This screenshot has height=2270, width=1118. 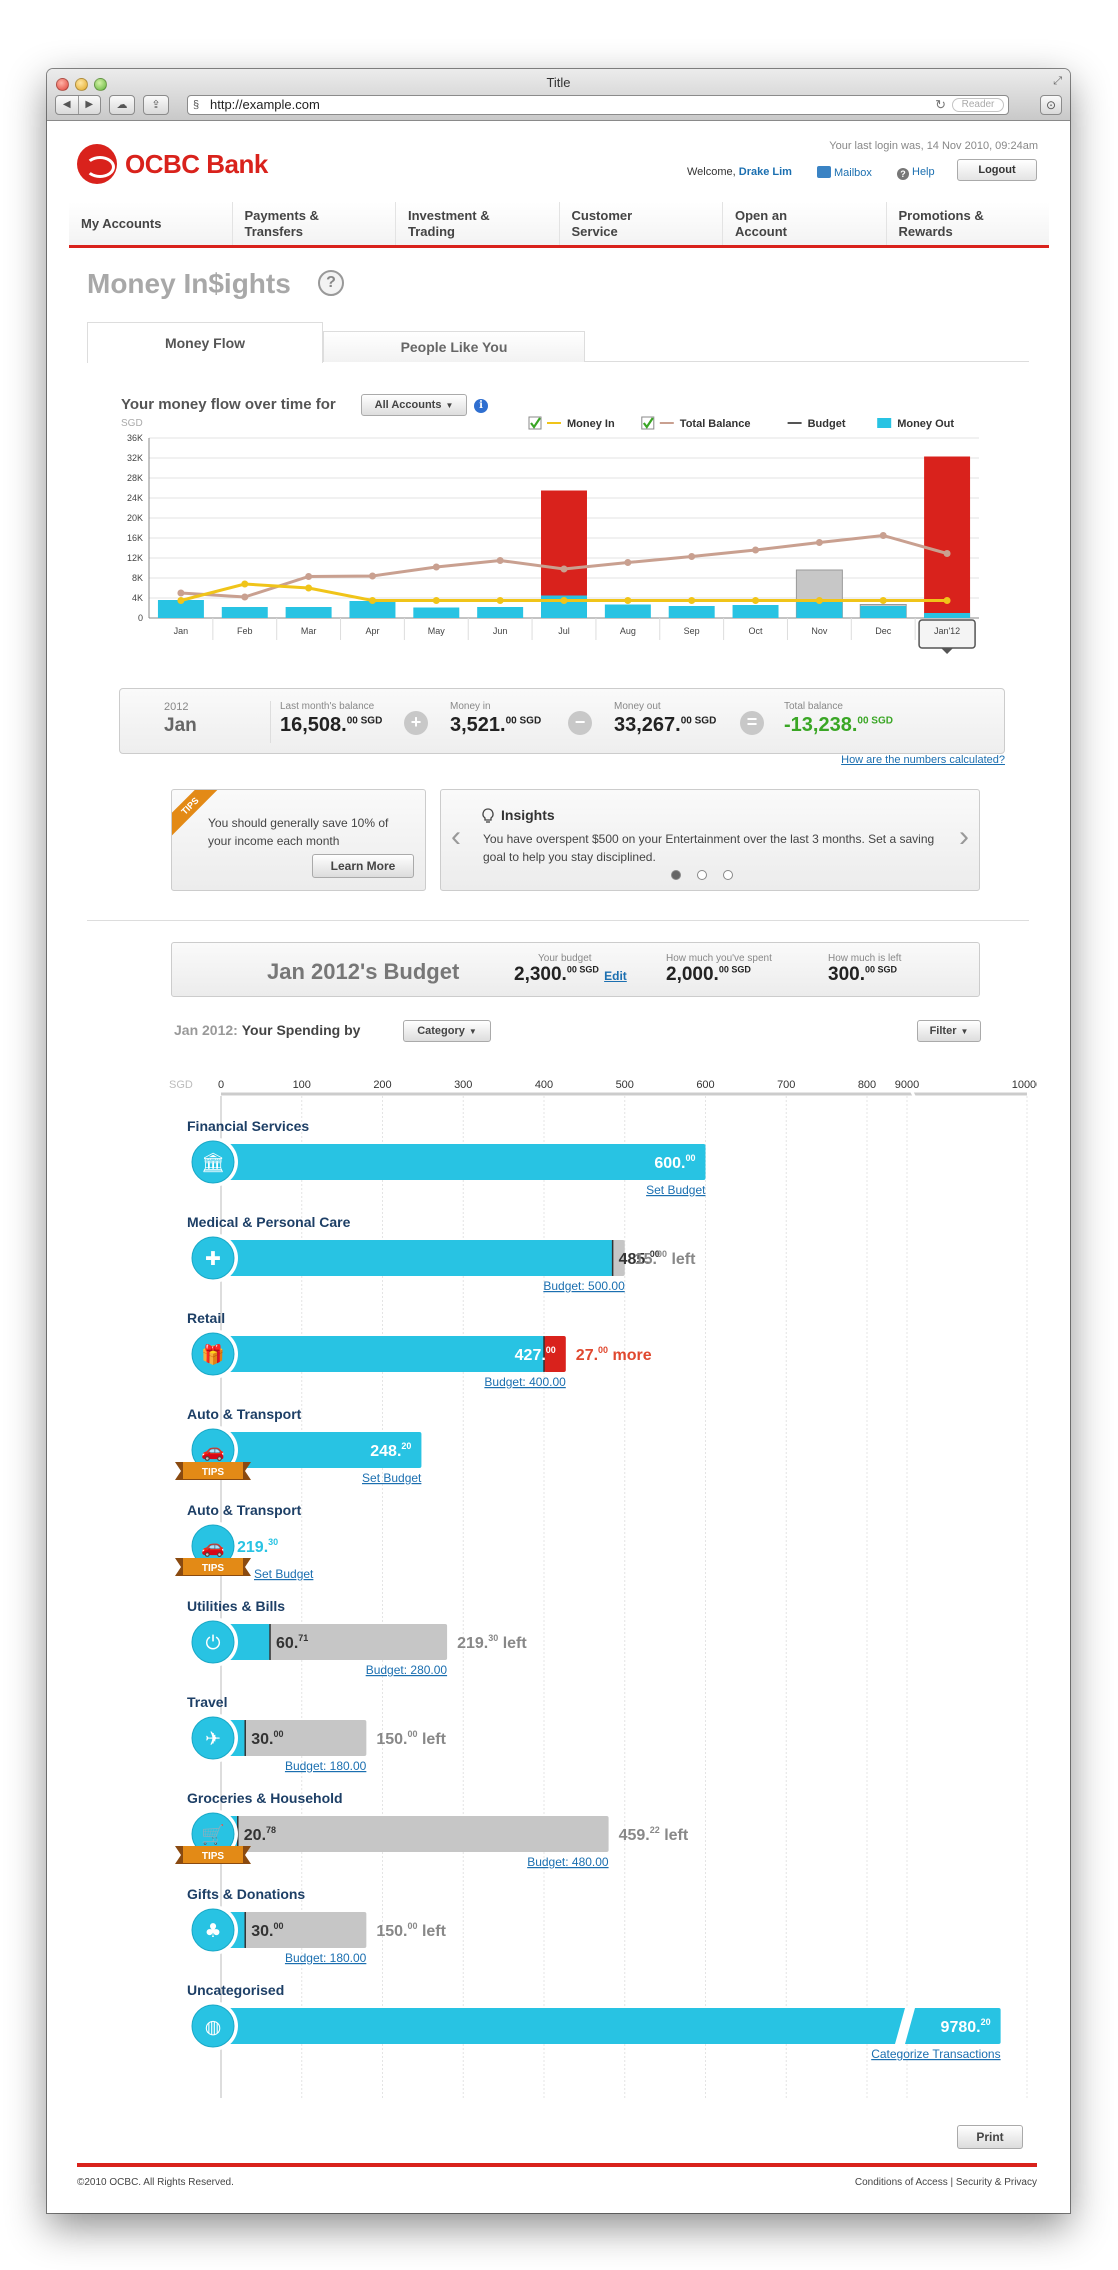 I want to click on money-out-label: Money out, so click(x=637, y=706).